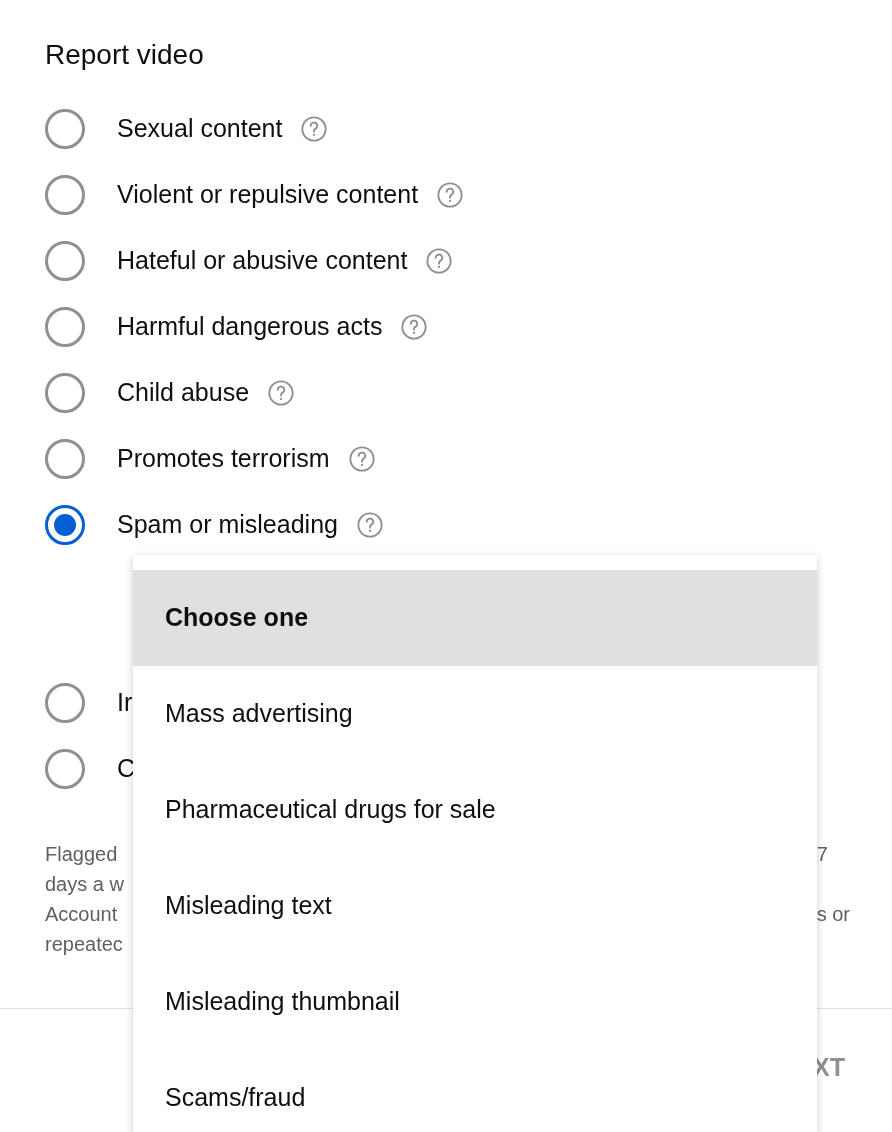 This screenshot has height=1132, width=892. Describe the element at coordinates (125, 55) in the screenshot. I see `dialog-title: Report video` at that location.